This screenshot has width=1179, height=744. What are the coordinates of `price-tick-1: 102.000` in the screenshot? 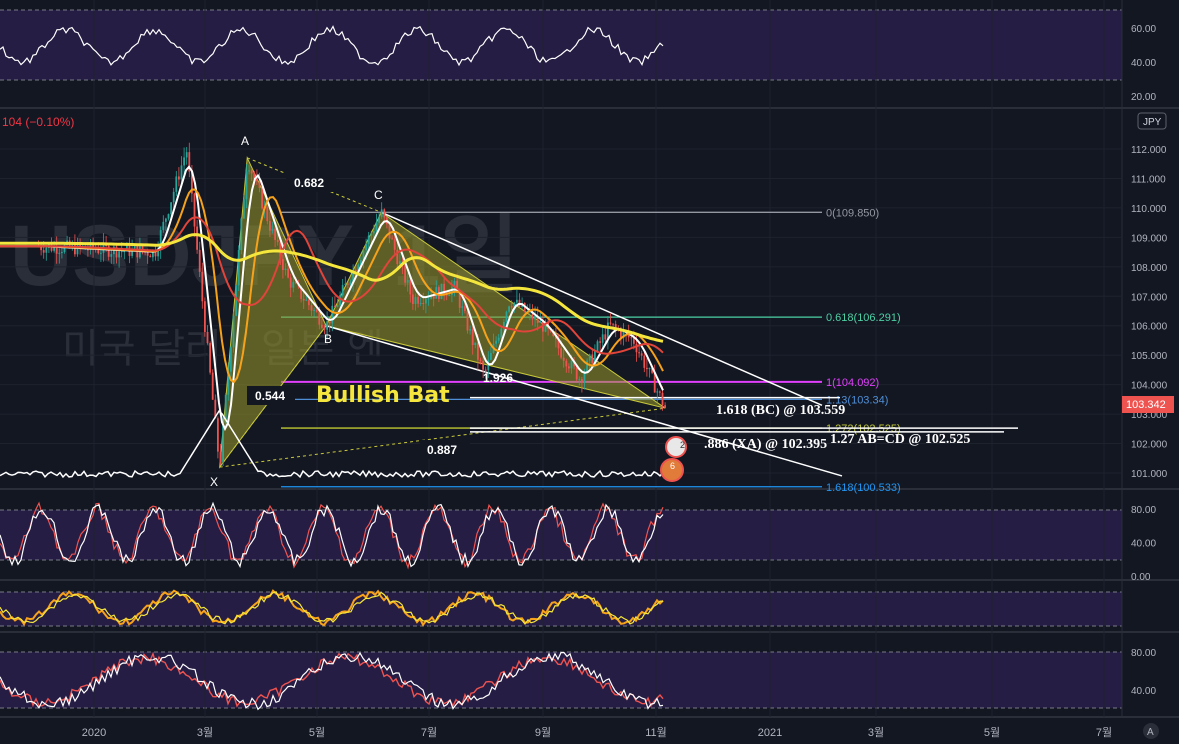 It's located at (1149, 445).